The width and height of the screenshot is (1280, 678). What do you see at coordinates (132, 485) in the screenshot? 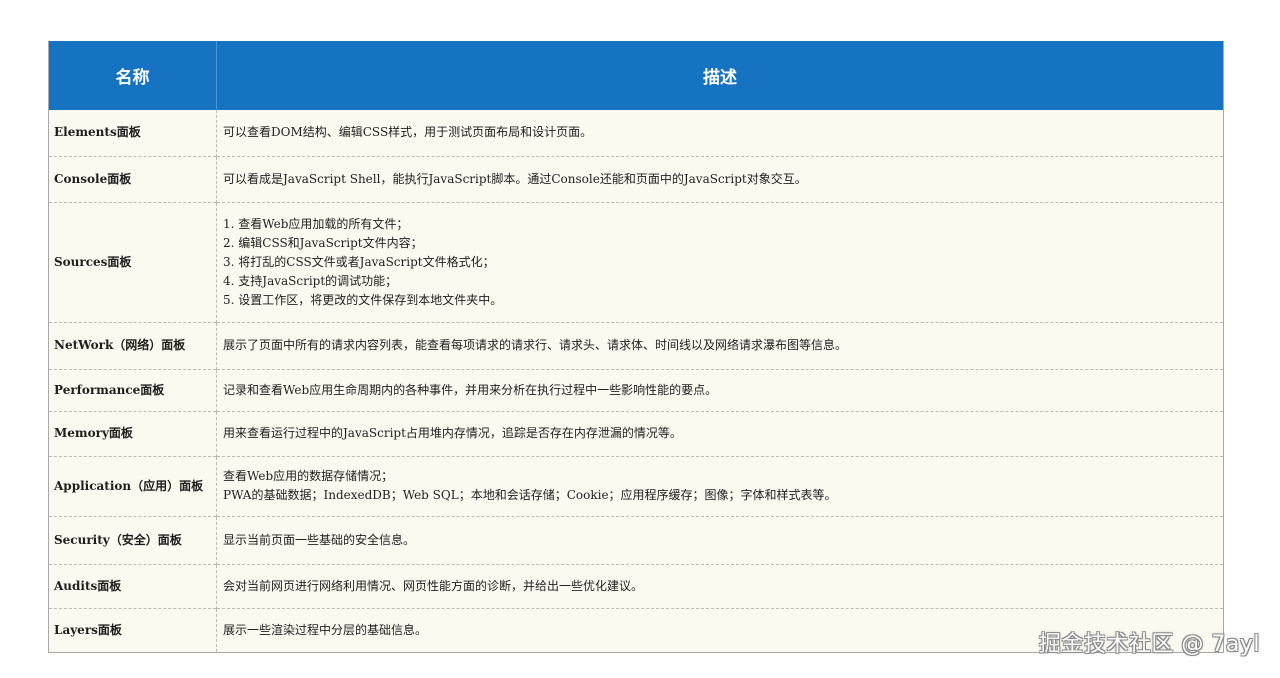
I see `panel-name: Application（应用）面板` at bounding box center [132, 485].